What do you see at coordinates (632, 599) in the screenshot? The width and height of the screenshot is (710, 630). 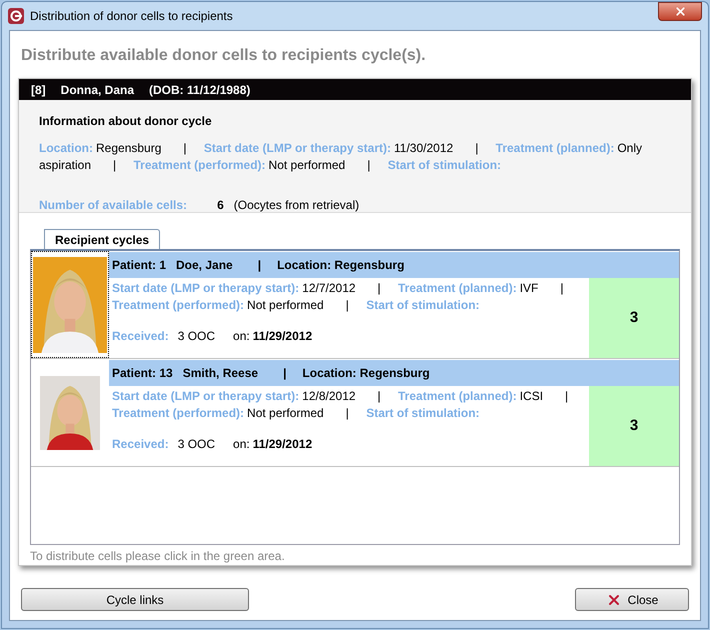 I see `close-button: Close` at bounding box center [632, 599].